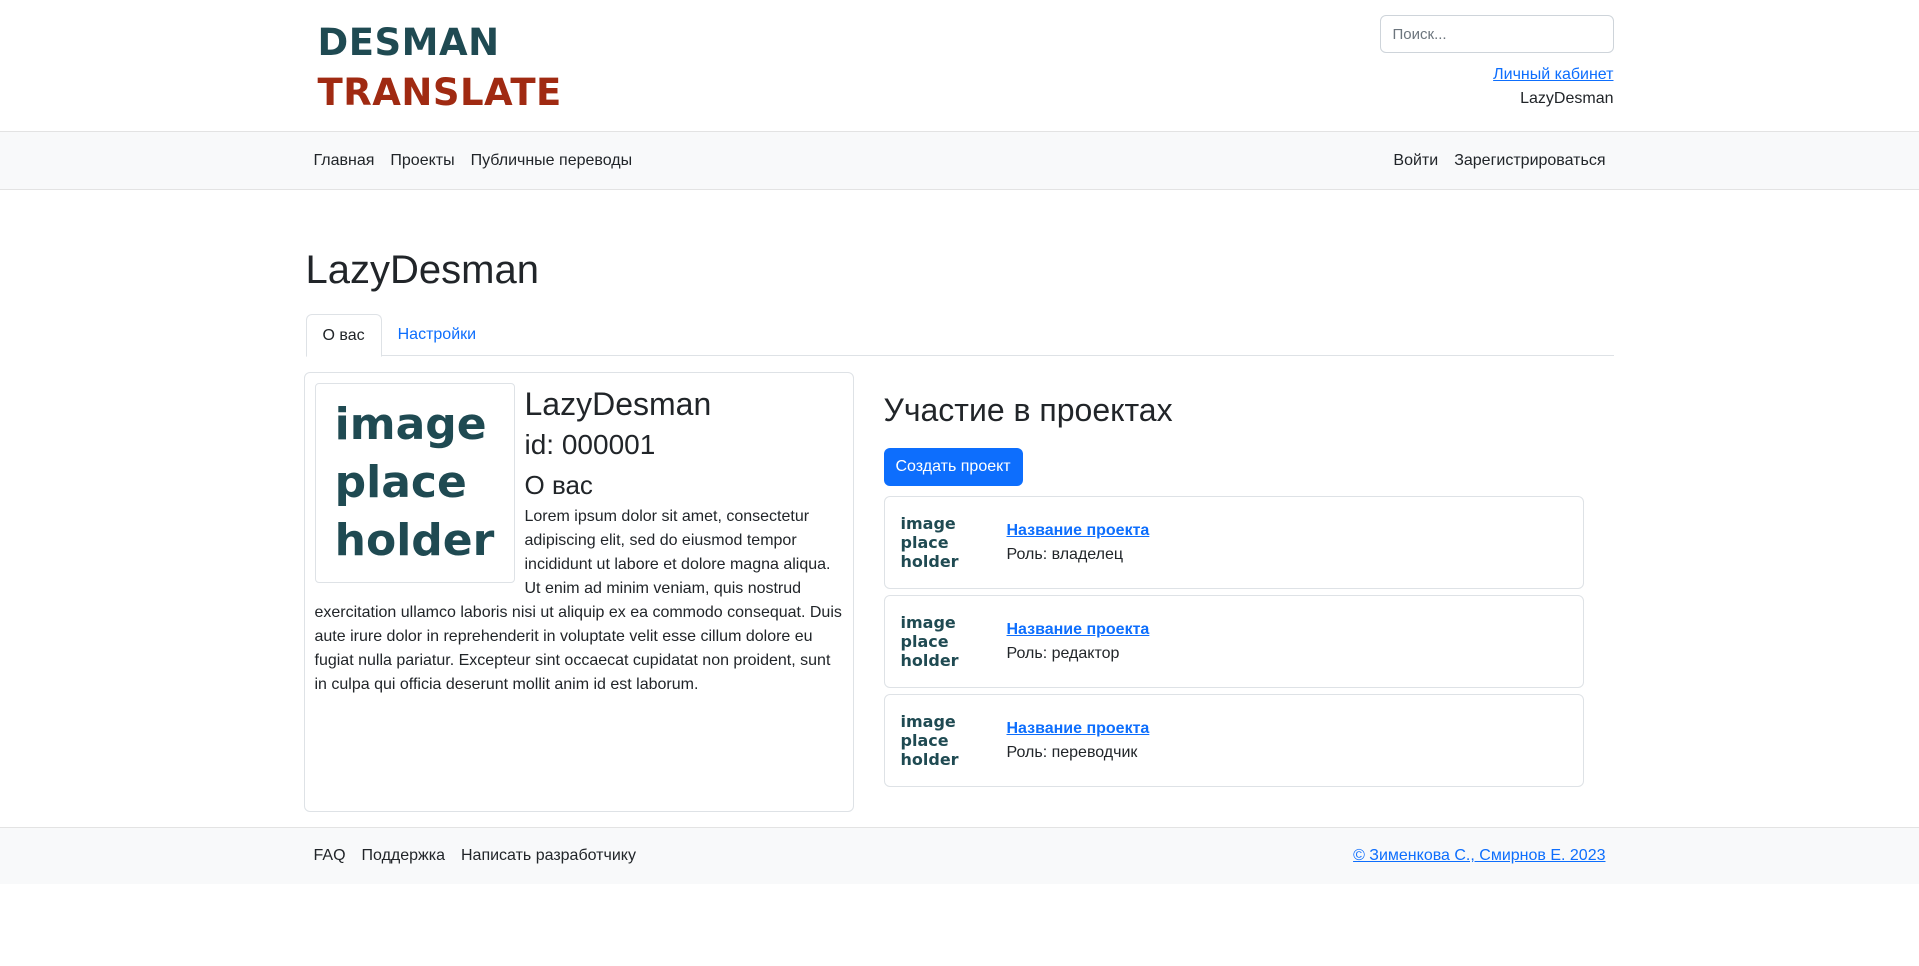  I want to click on nav-right: Войти Зарегистрироваться, so click(1499, 161).